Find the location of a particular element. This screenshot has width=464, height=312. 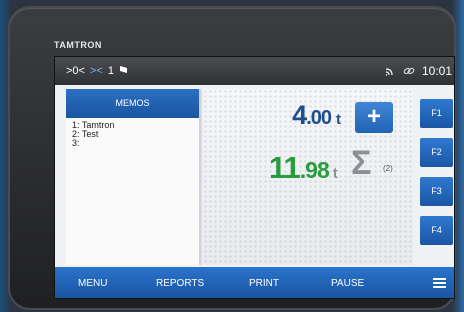

f3-button: F3 is located at coordinates (436, 191).